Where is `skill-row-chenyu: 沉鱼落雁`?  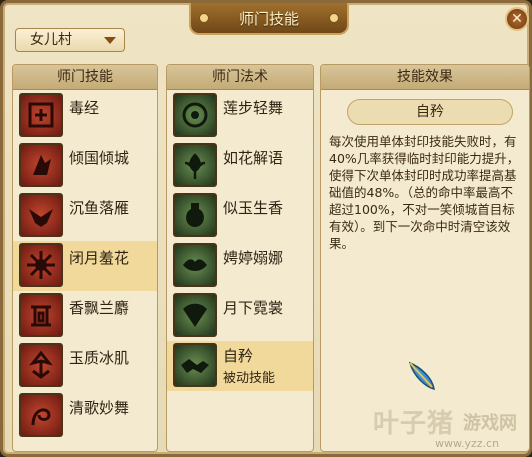
skill-row-chenyu: 沉鱼落雁 is located at coordinates (85, 216).